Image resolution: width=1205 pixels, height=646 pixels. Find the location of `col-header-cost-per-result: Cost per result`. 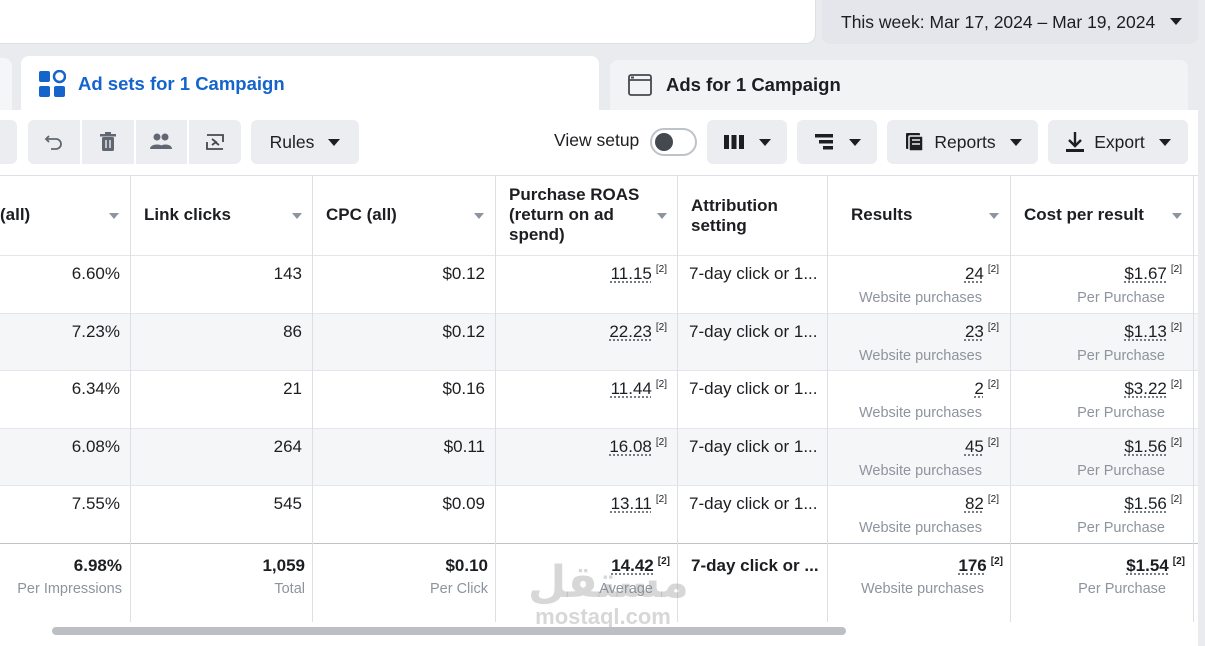

col-header-cost-per-result: Cost per result is located at coordinates (1084, 215).